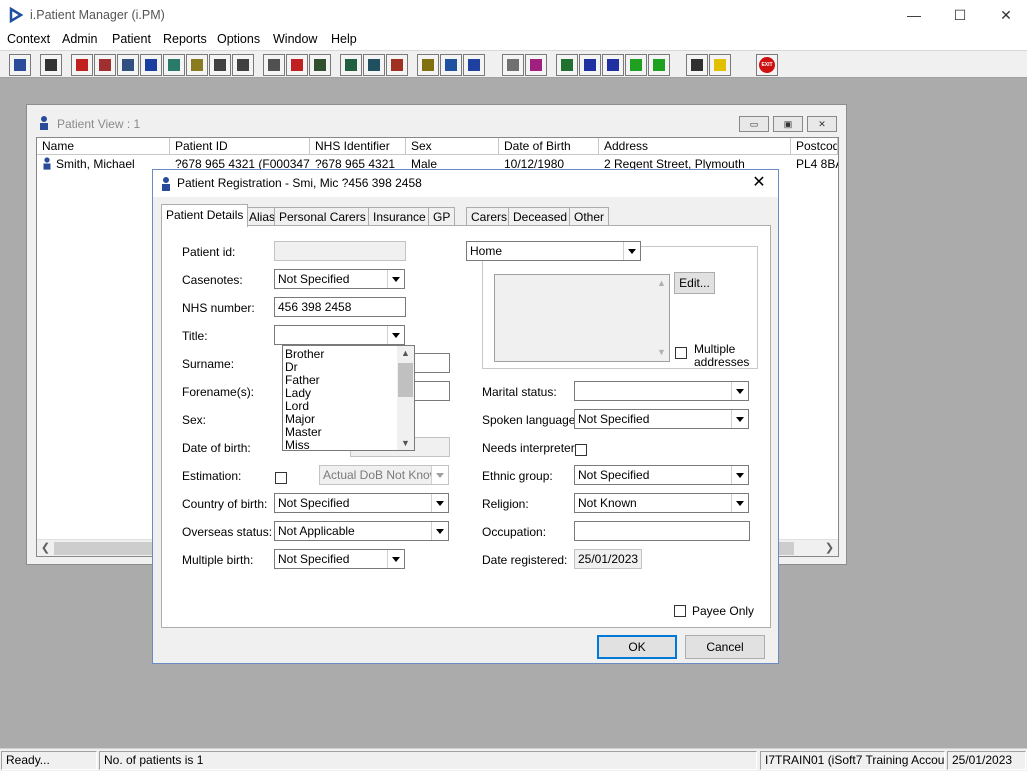  Describe the element at coordinates (82, 65) in the screenshot. I see `book-icon` at that location.